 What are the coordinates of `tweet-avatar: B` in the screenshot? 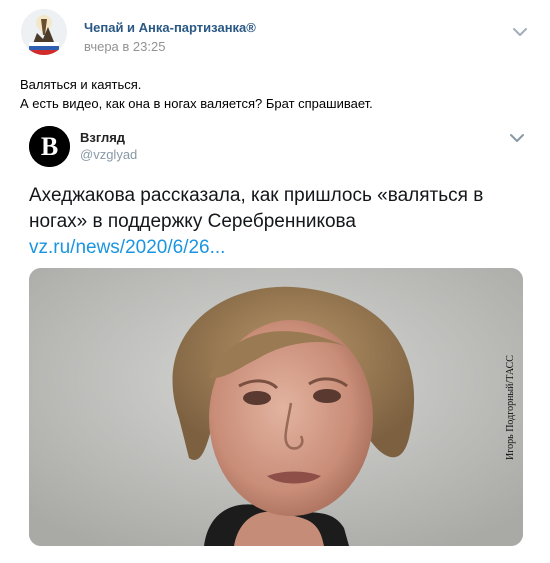 It's located at (49, 146).